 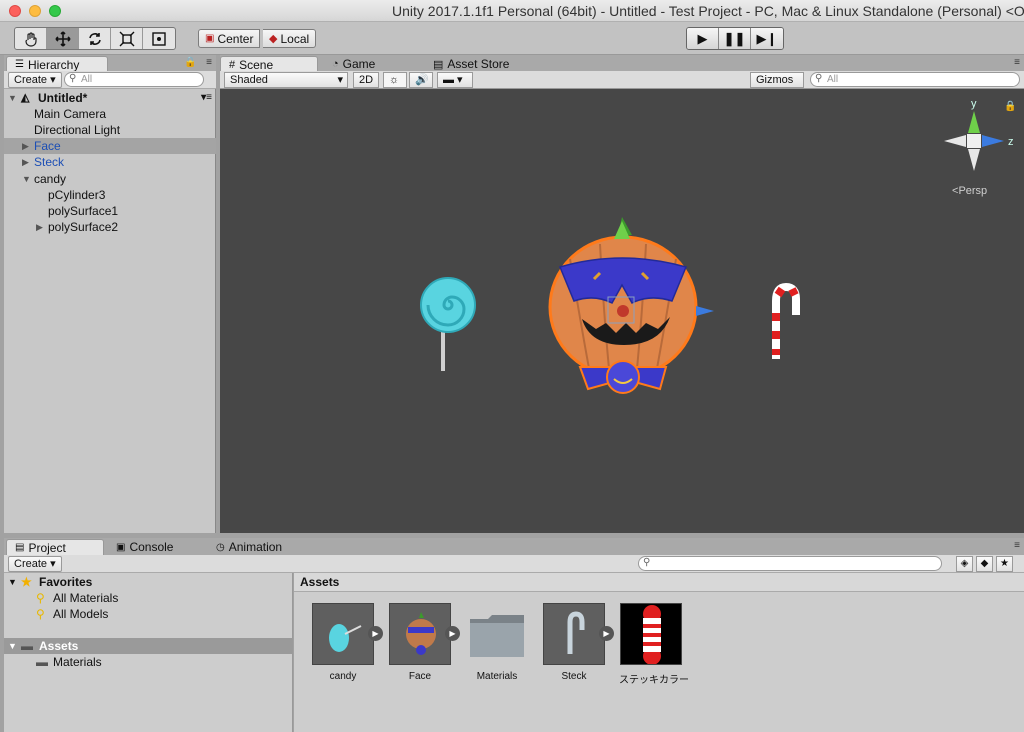 I want to click on hierarchy-search-input: ⚲ All, so click(x=134, y=79).